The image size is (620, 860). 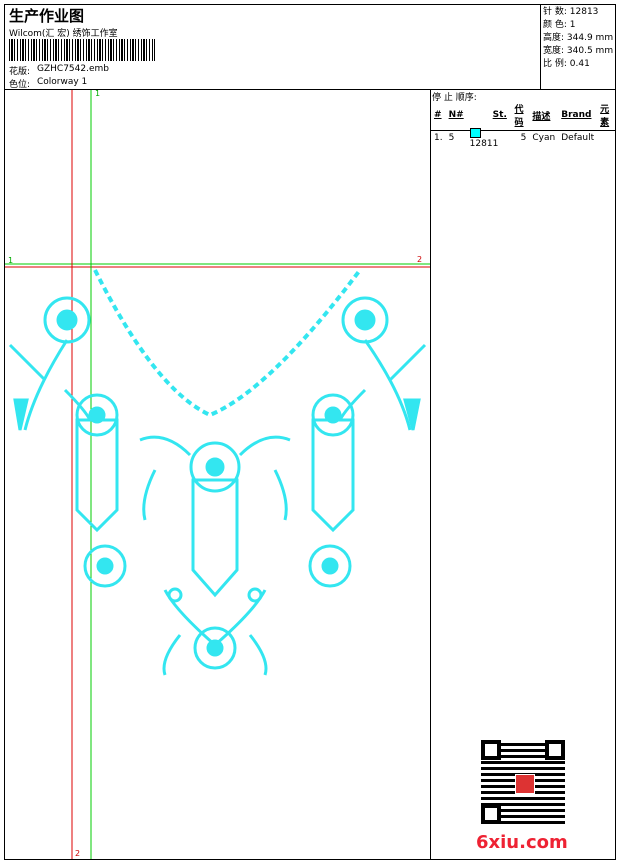 What do you see at coordinates (522, 842) in the screenshot?
I see `watermark-logo: 6xiu.com` at bounding box center [522, 842].